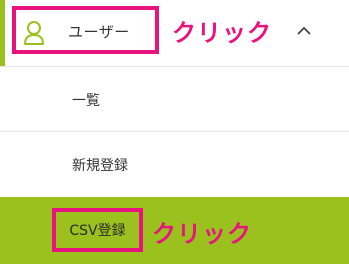  What do you see at coordinates (100, 165) in the screenshot?
I see `sidebar-item-new-registration: 新規登録` at bounding box center [100, 165].